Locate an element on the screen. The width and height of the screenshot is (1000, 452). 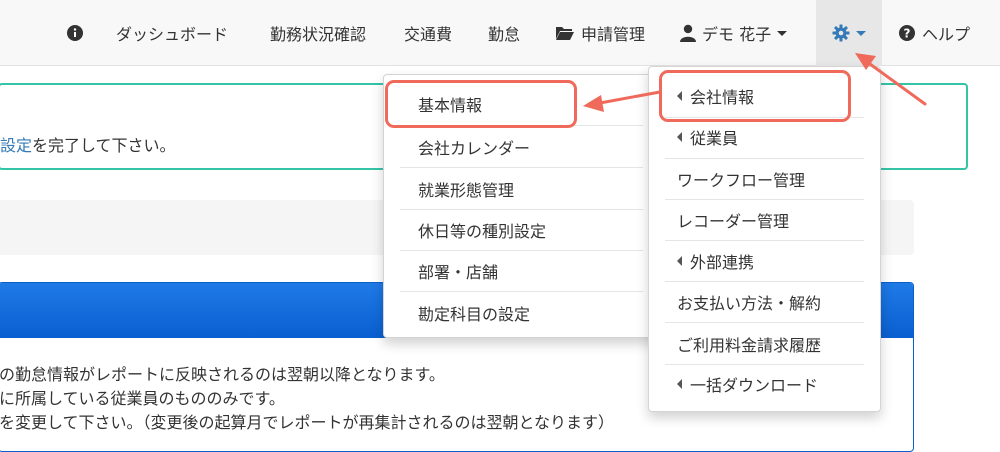
nav-dashboard: ダッシュボード is located at coordinates (172, 33).